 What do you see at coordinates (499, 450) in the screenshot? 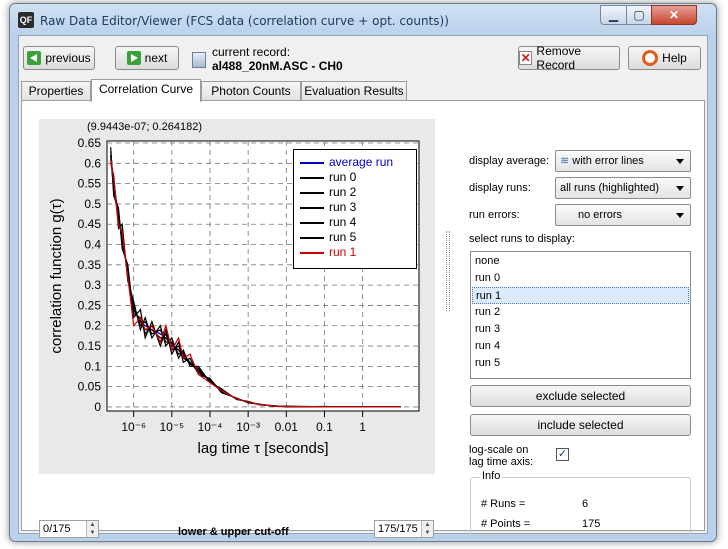
I see `logscale-label-line1: log-scale on` at bounding box center [499, 450].